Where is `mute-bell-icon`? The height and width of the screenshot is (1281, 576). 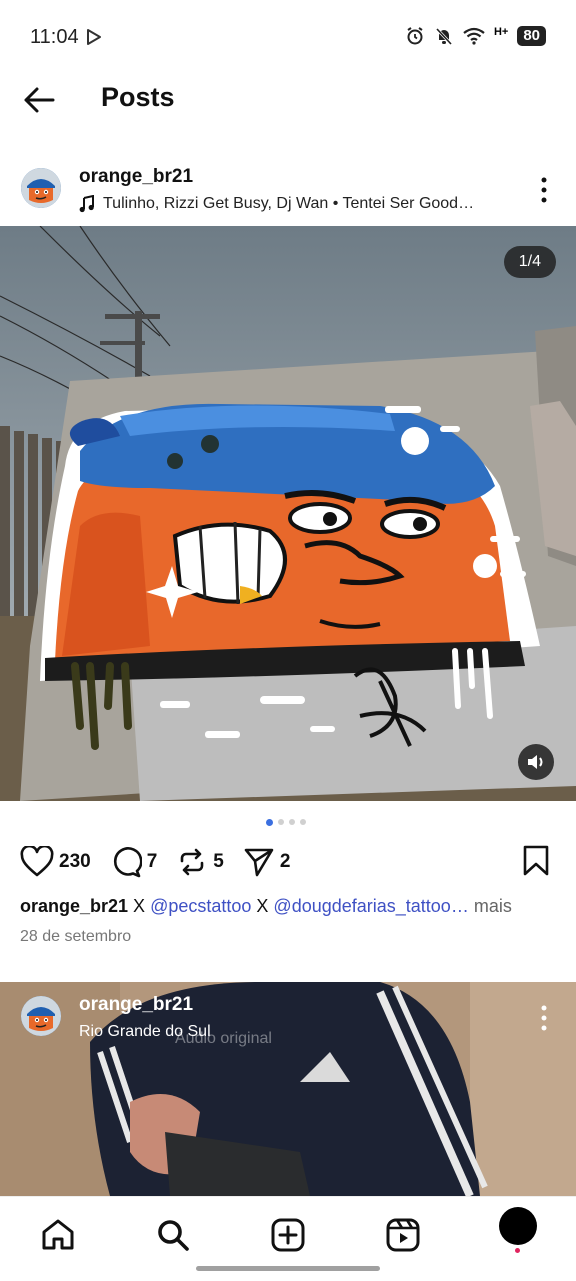 mute-bell-icon is located at coordinates (444, 36).